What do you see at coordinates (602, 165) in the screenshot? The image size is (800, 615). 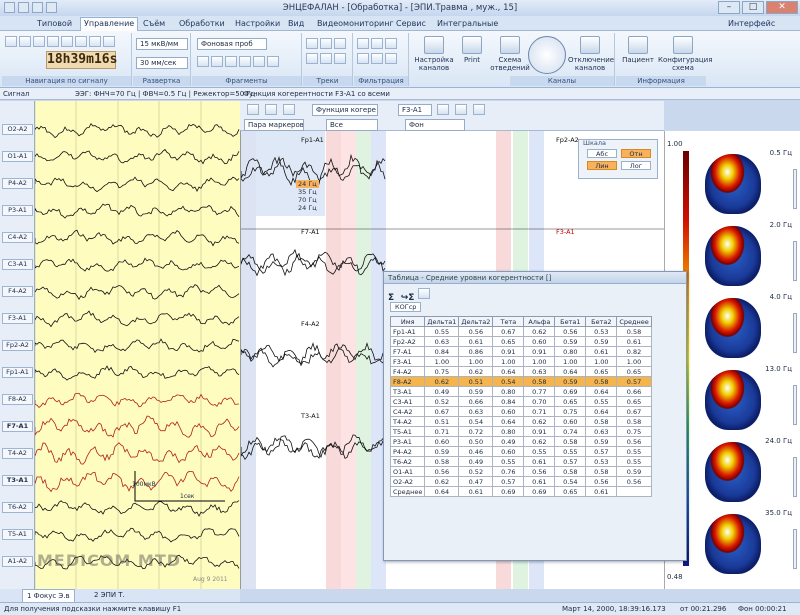 I see `lin-button: Лин` at bounding box center [602, 165].